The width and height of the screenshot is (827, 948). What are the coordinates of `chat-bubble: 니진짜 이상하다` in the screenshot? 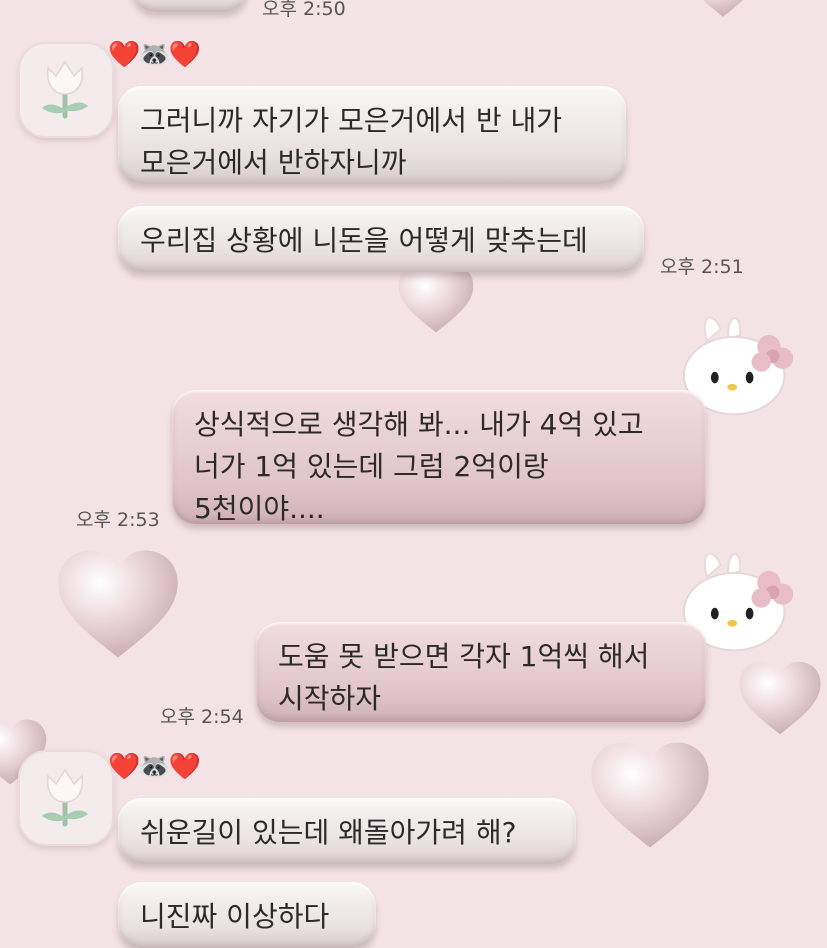 It's located at (247, 915).